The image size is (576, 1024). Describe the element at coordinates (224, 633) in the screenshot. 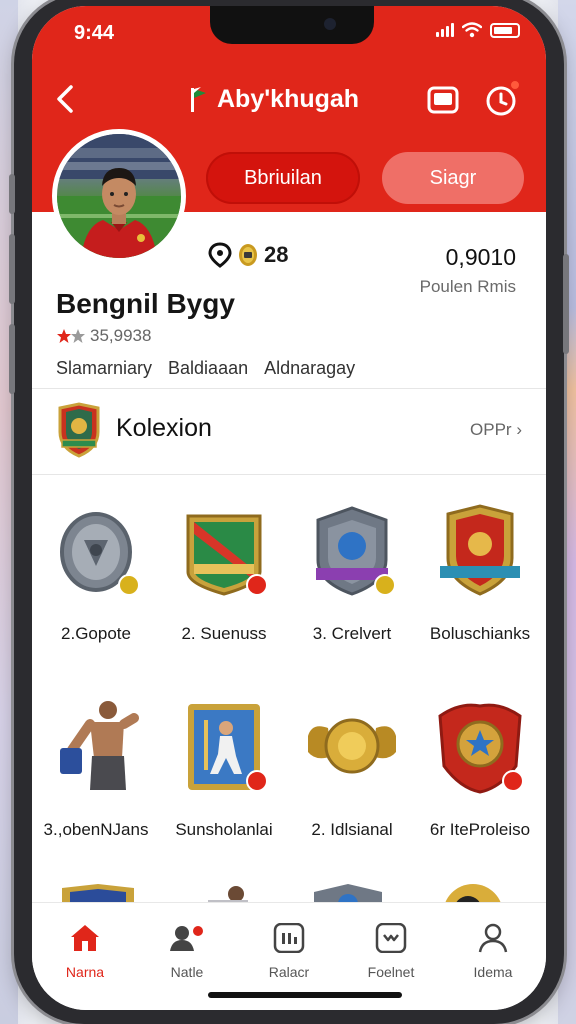

I see `collection-item-label: 2. Suenuss` at that location.